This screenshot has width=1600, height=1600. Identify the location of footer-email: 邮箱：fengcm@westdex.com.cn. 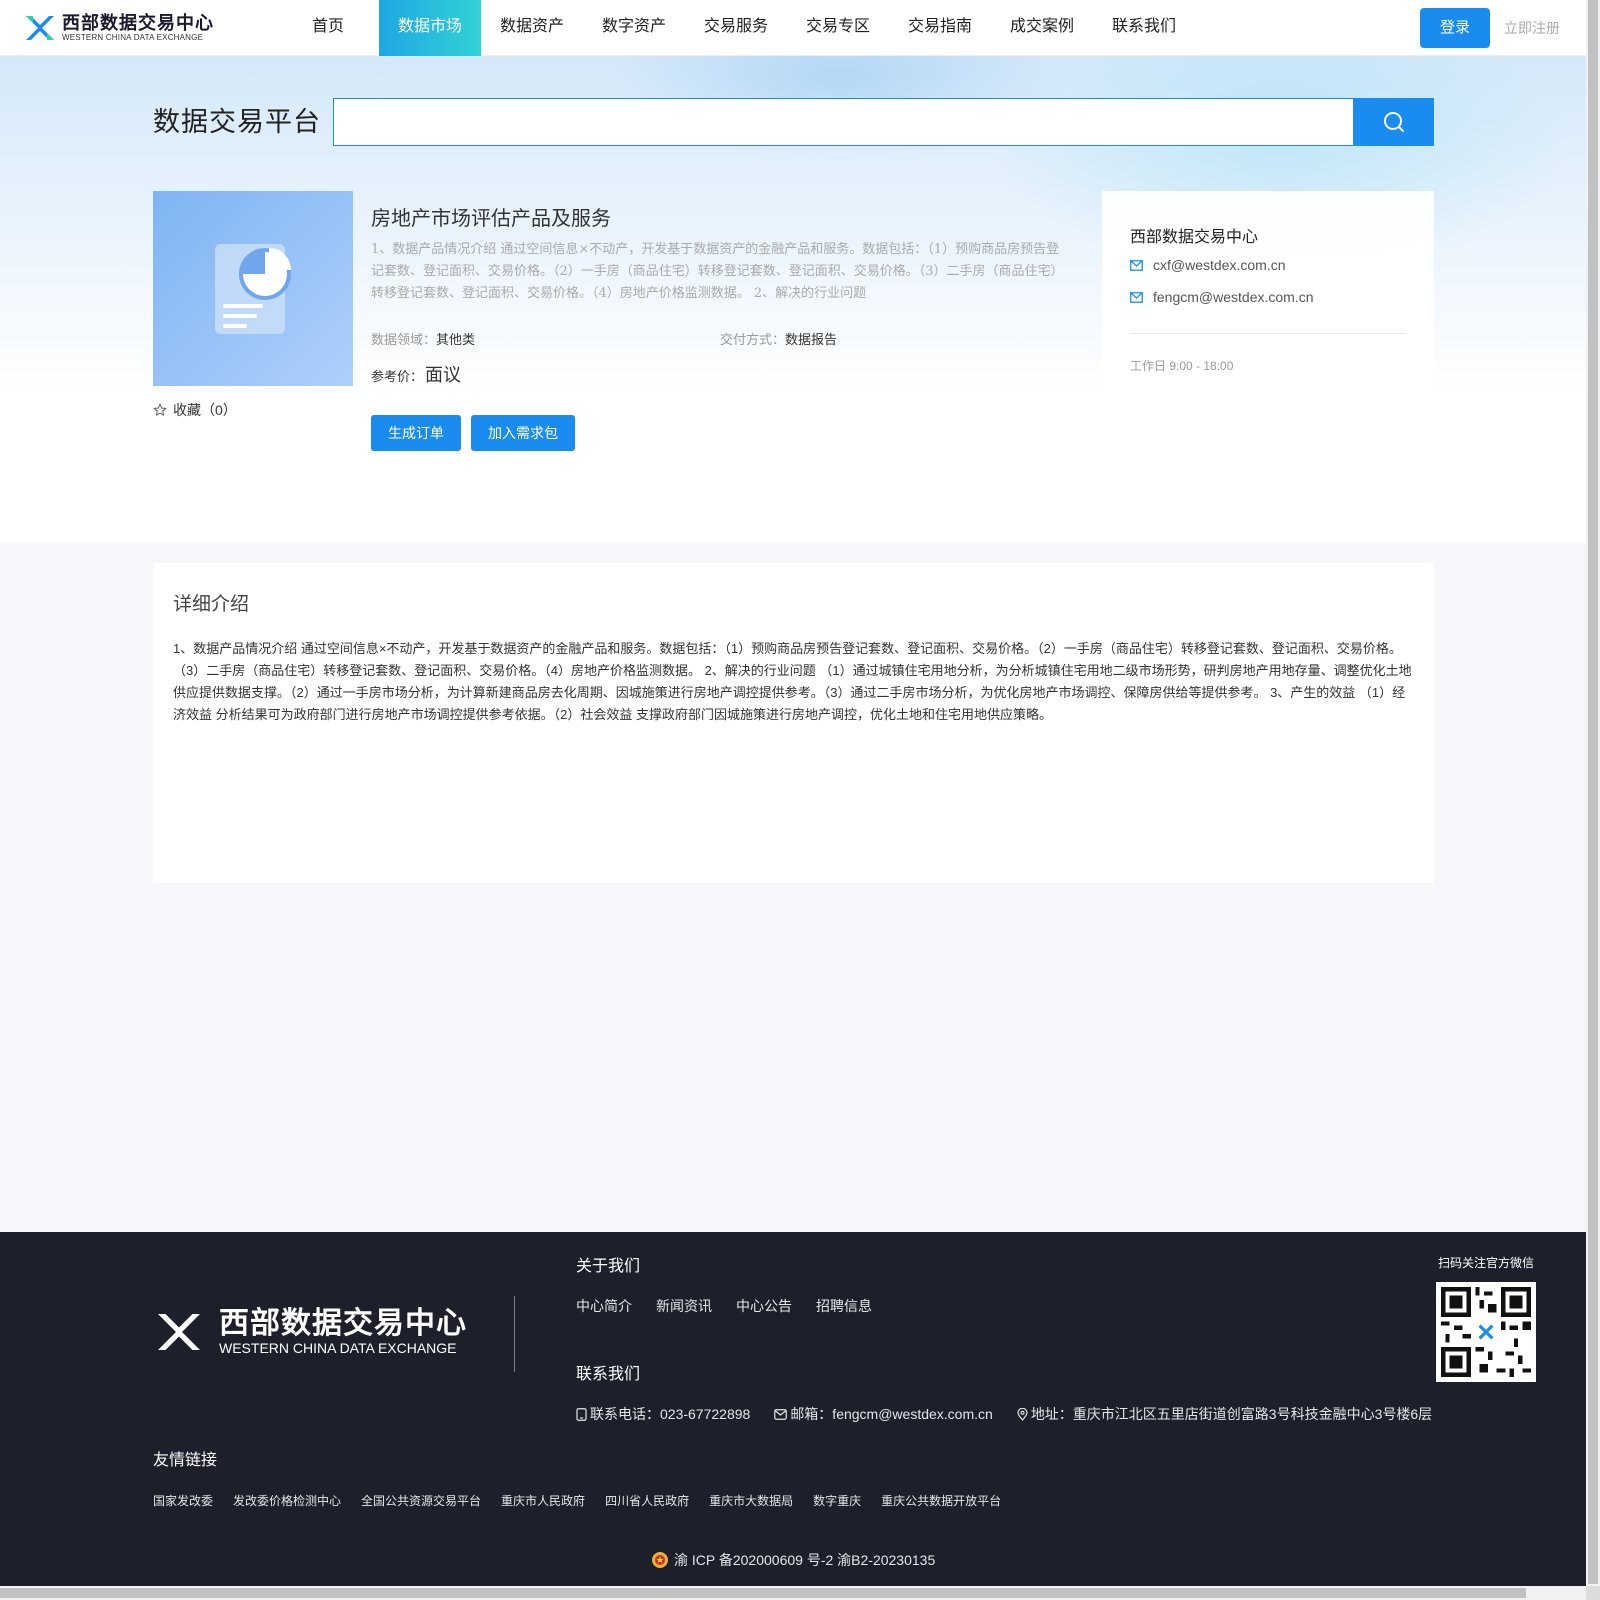
(883, 1414).